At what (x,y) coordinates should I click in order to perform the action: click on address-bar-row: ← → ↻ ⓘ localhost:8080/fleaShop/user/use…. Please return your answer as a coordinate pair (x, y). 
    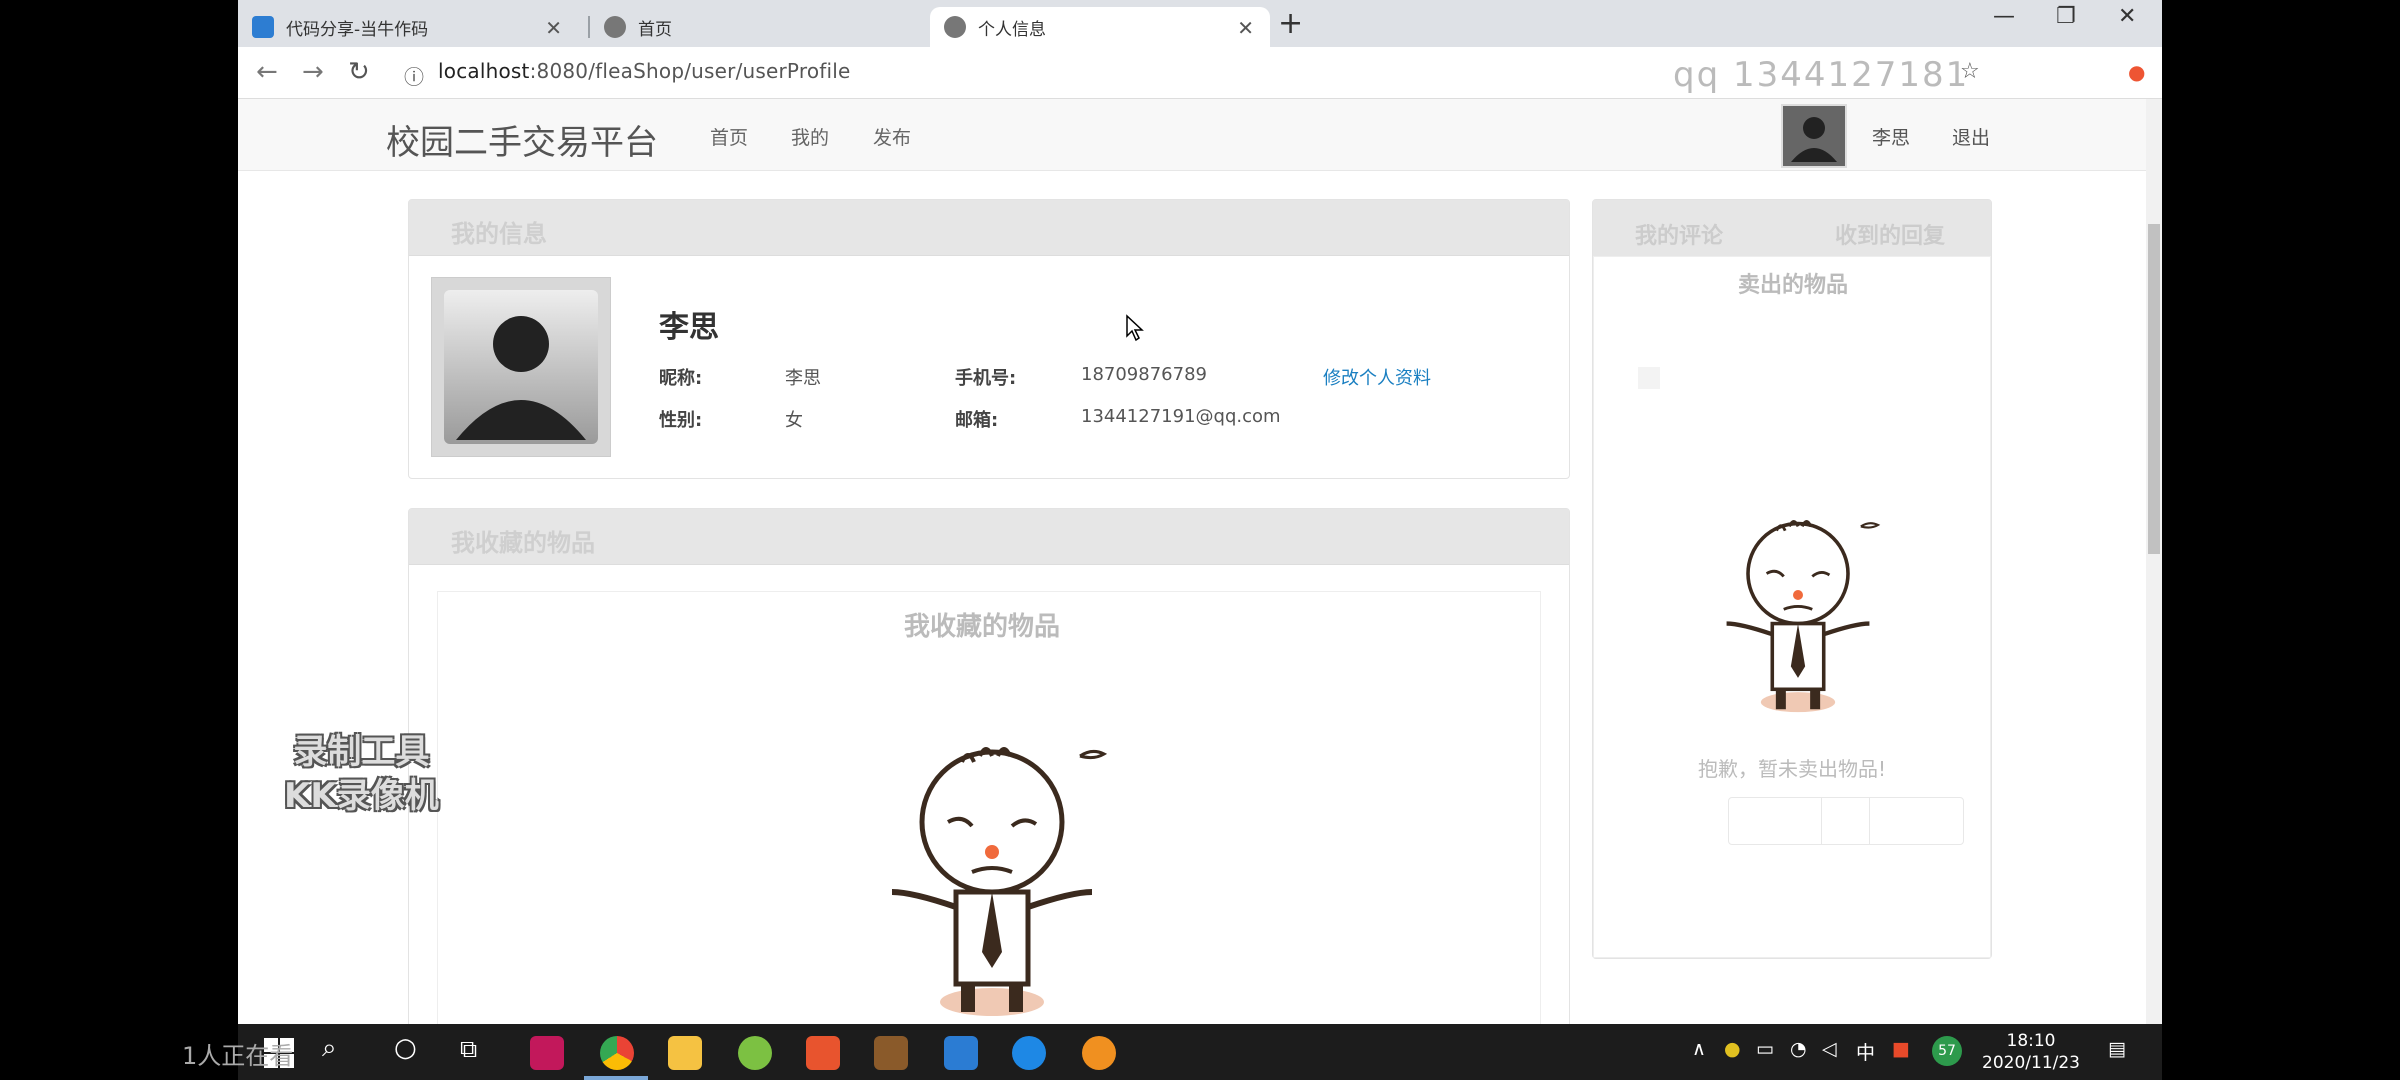
    Looking at the image, I should click on (1200, 73).